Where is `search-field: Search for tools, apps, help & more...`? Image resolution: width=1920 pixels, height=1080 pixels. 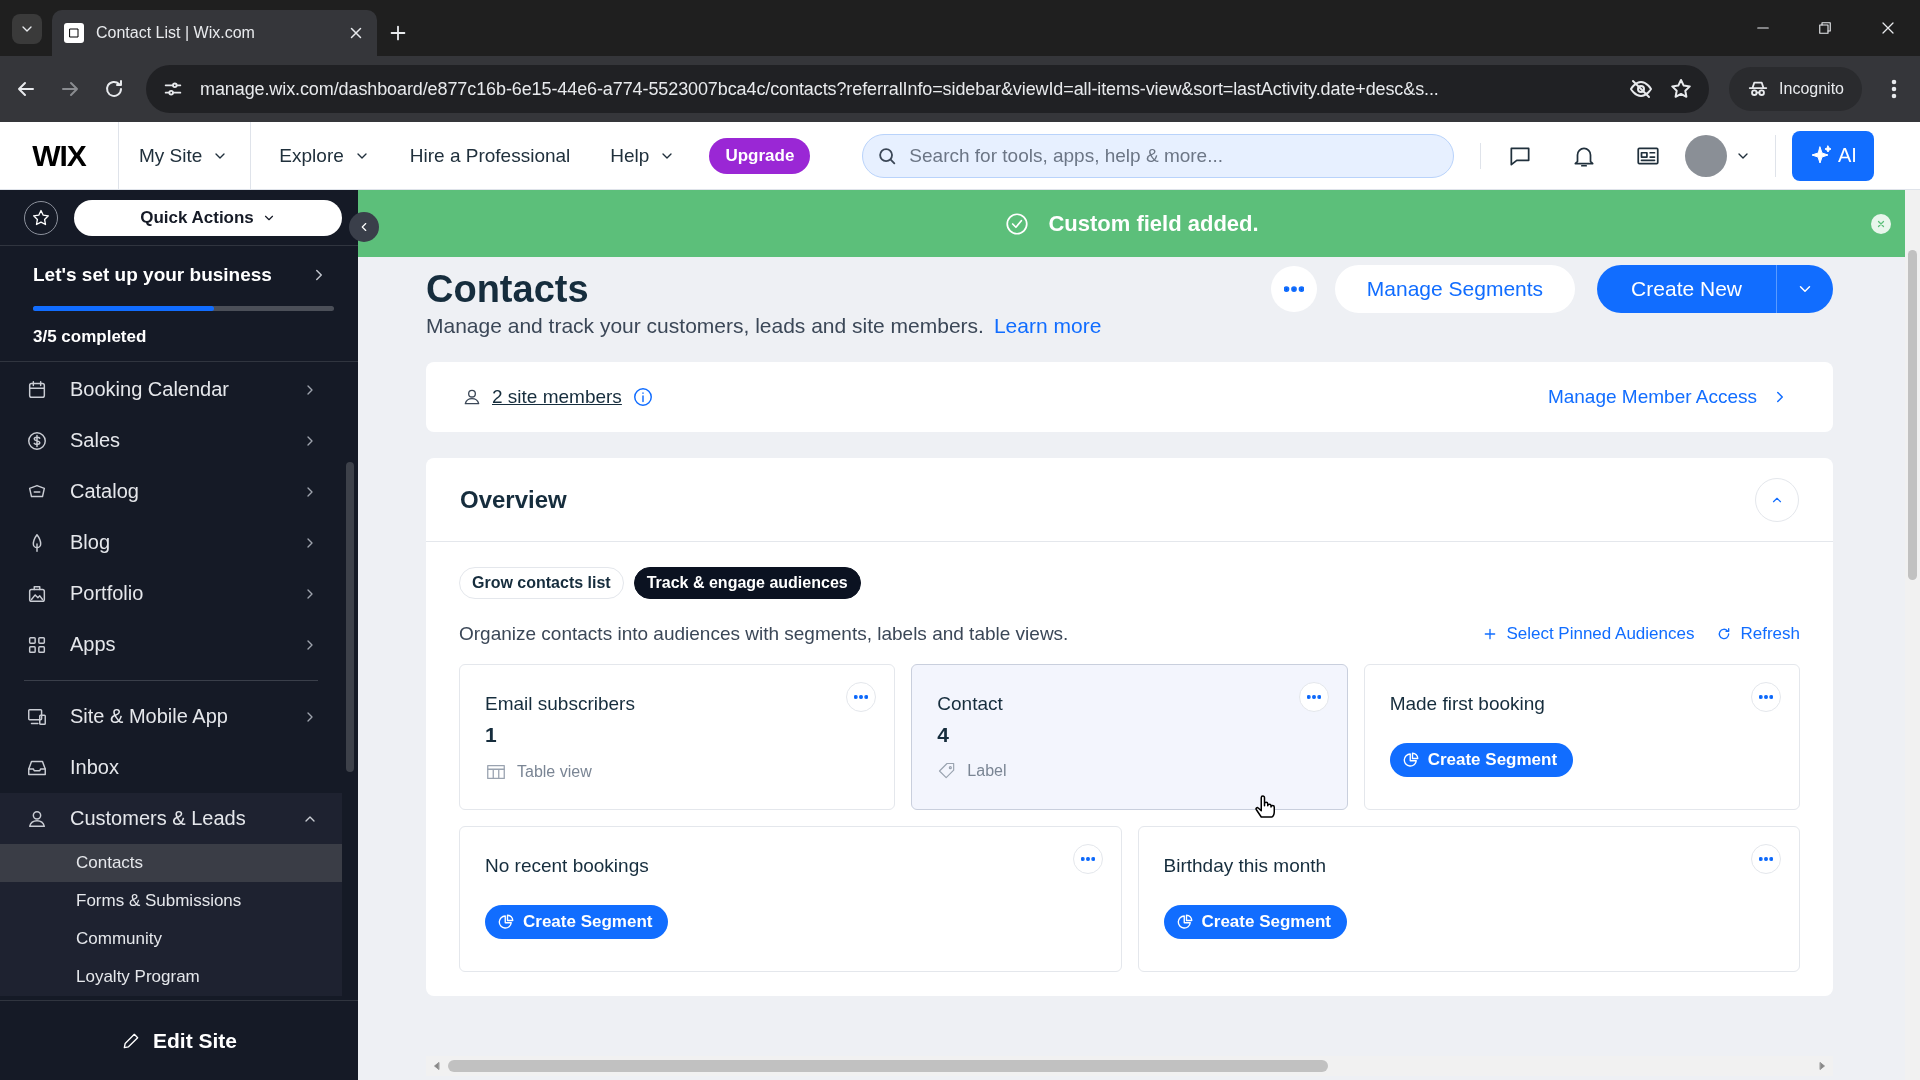
search-field: Search for tools, apps, help & more... is located at coordinates (1158, 155).